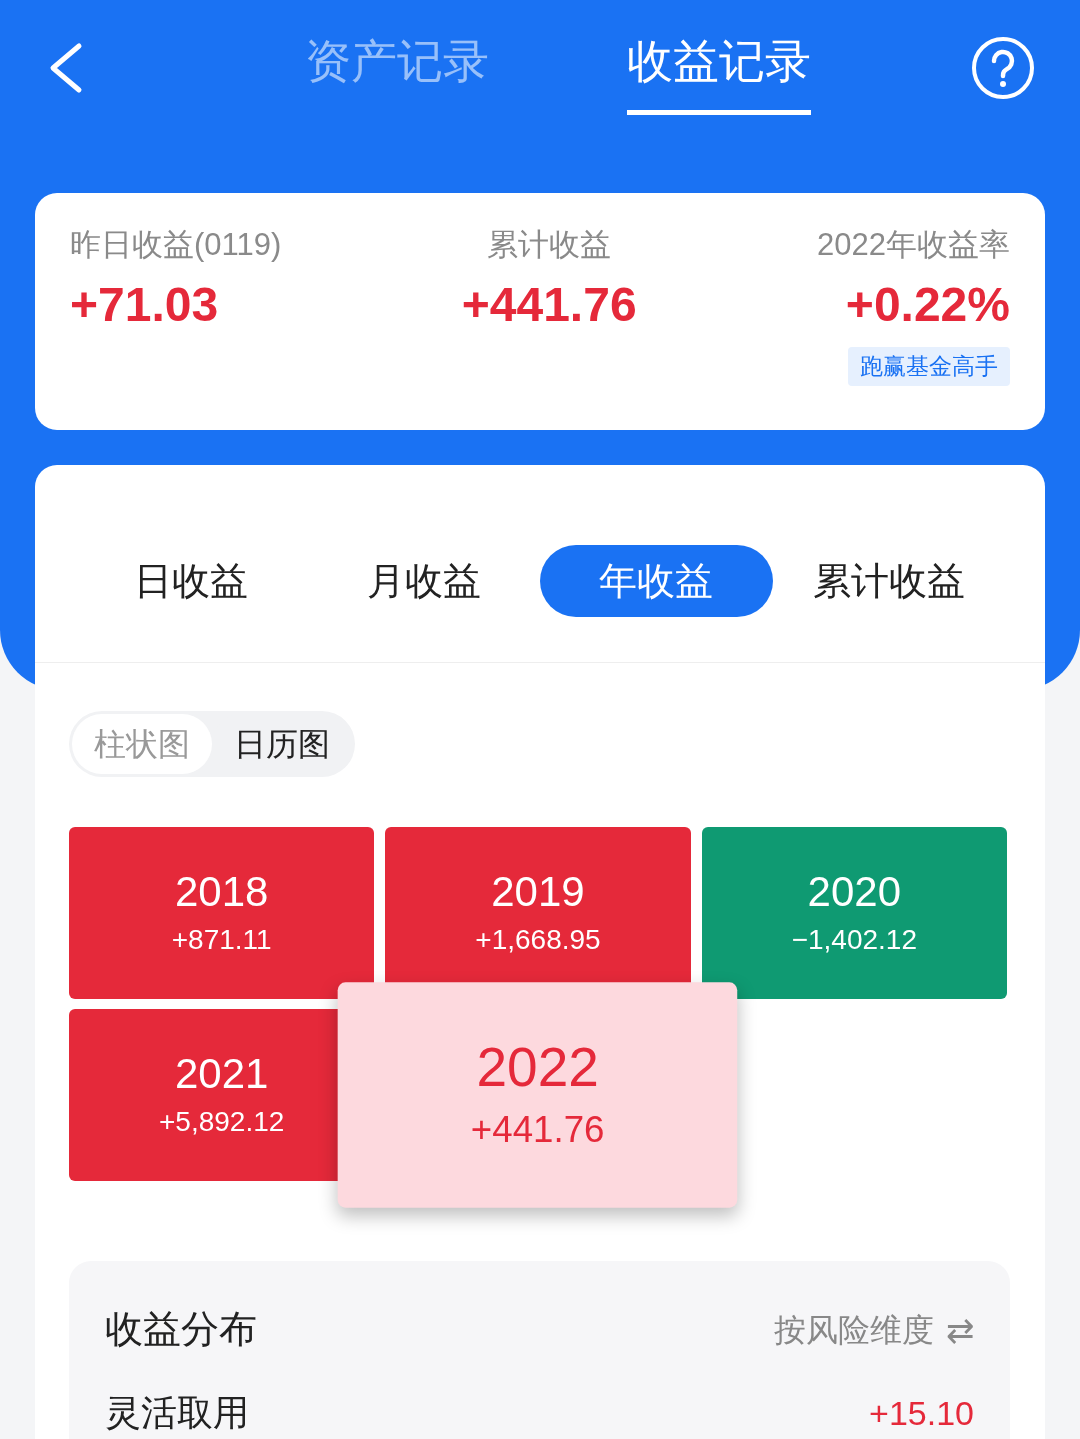  Describe the element at coordinates (854, 1330) in the screenshot. I see `dimension-label: 按风险维度` at that location.